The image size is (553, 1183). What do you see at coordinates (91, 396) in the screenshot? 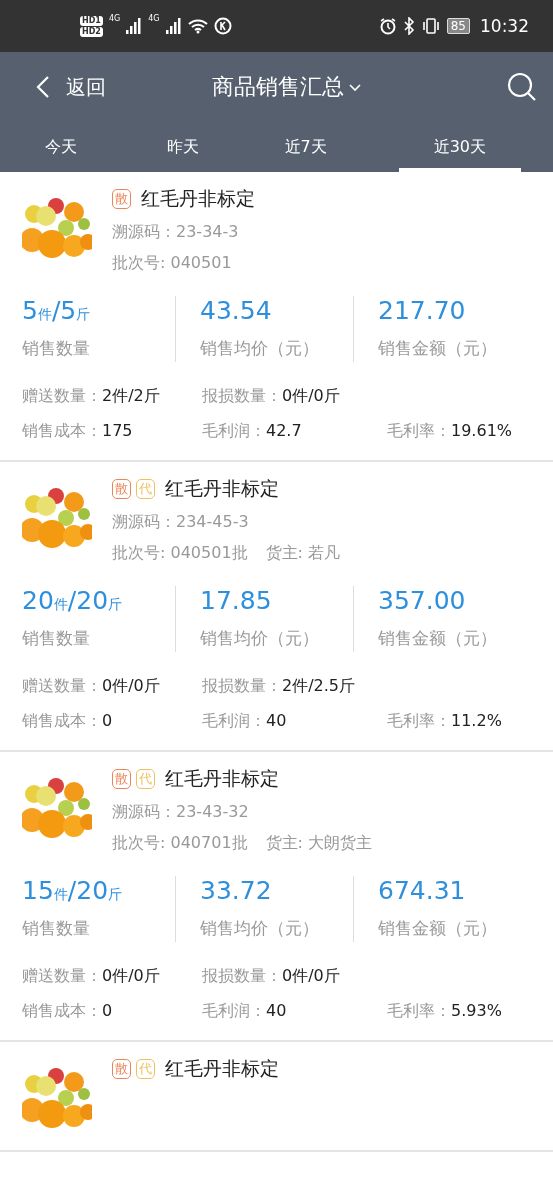
I see `detail-item: 赠送数量：2件/2斤` at bounding box center [91, 396].